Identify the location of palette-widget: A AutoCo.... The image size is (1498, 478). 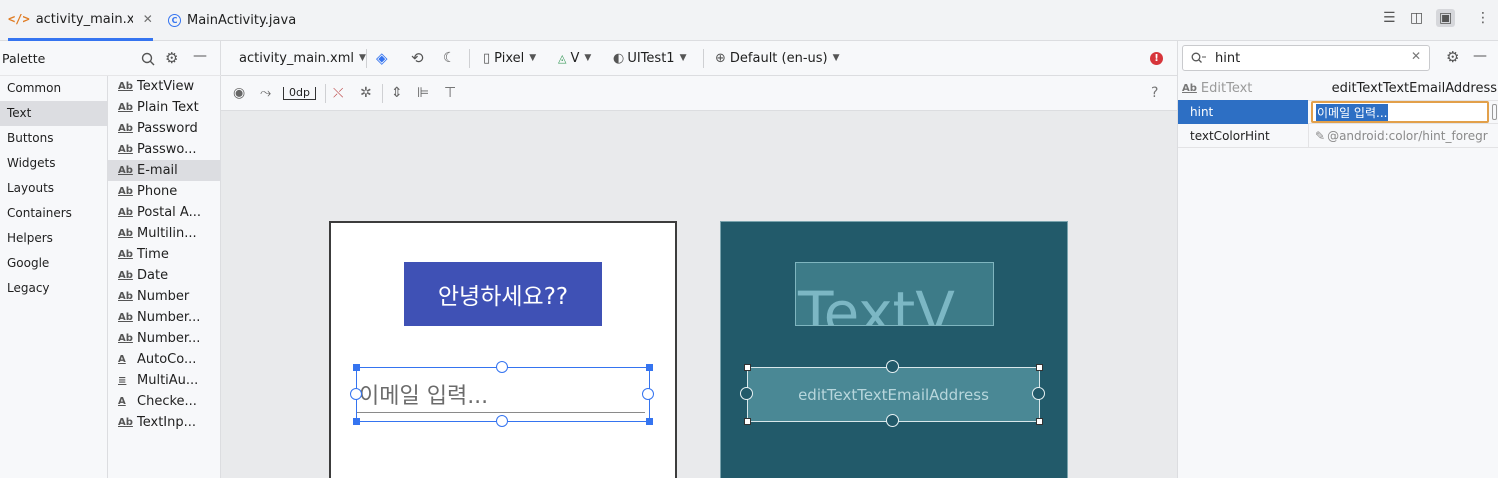
(164, 359).